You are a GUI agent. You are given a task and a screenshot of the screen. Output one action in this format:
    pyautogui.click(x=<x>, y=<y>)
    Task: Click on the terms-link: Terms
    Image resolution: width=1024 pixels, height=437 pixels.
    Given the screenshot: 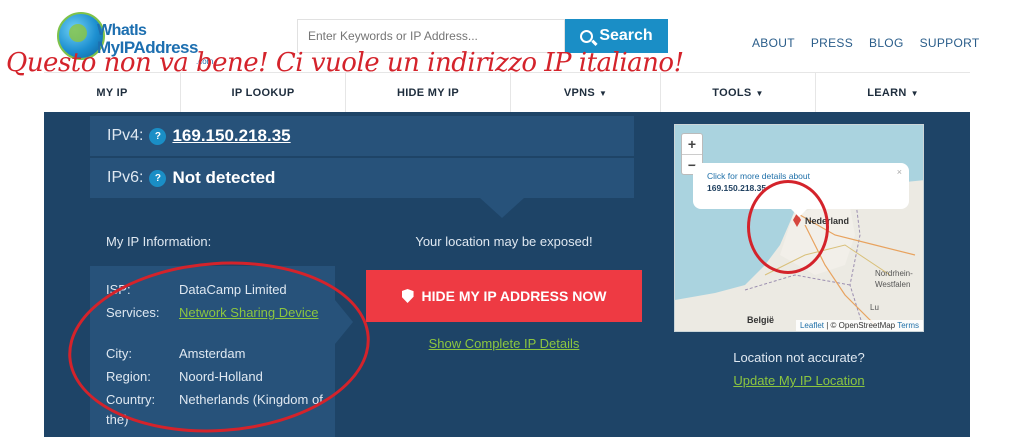 What is the action you would take?
    pyautogui.click(x=908, y=325)
    